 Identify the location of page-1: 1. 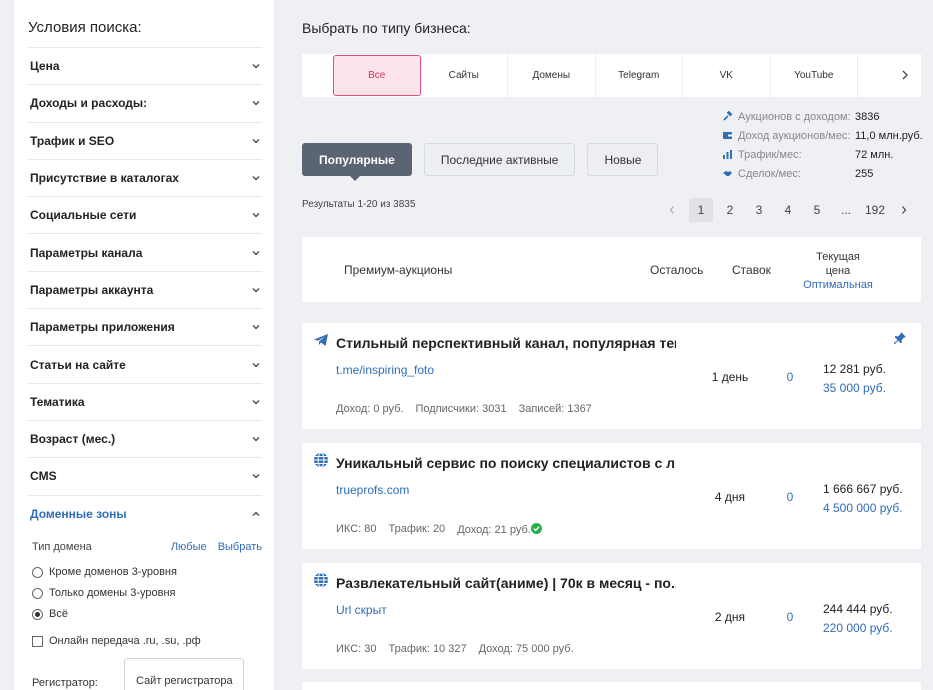
(701, 210).